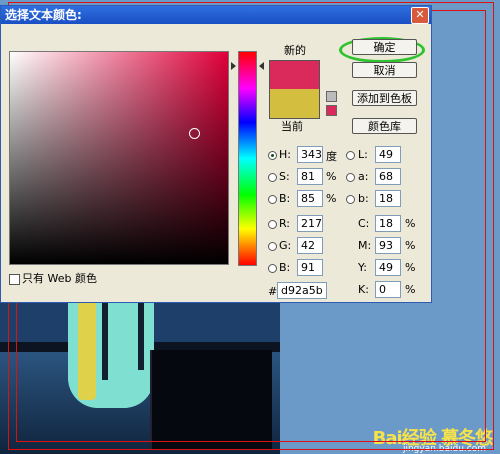  Describe the element at coordinates (410, 223) in the screenshot. I see `cyan-unit: %` at that location.